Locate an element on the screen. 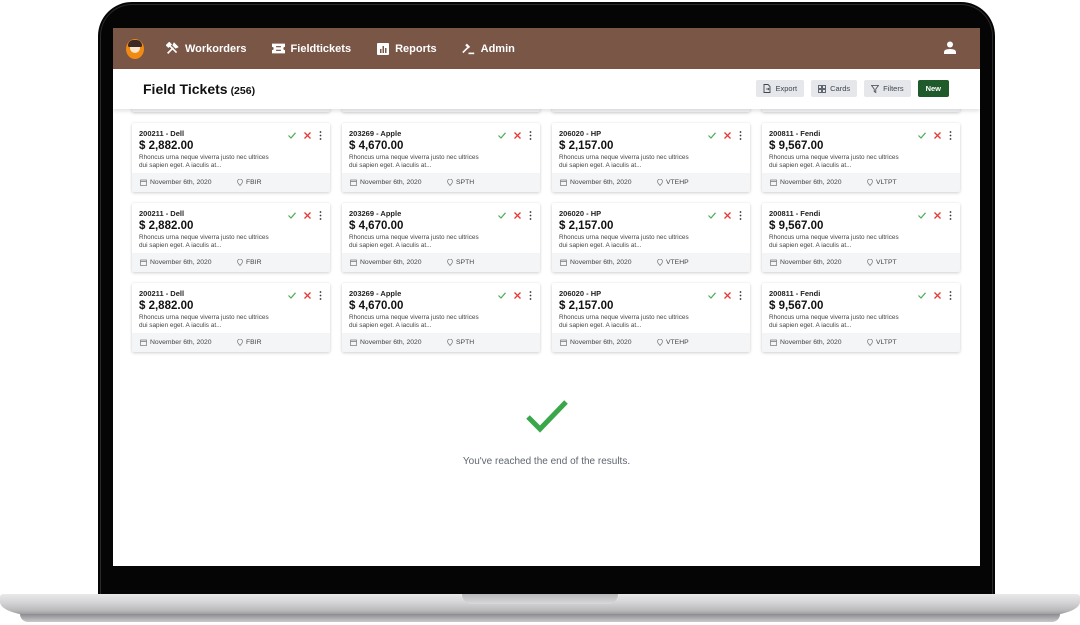 The image size is (1080, 625). nav-item-fieldtickets: Fieldtickets is located at coordinates (311, 48).